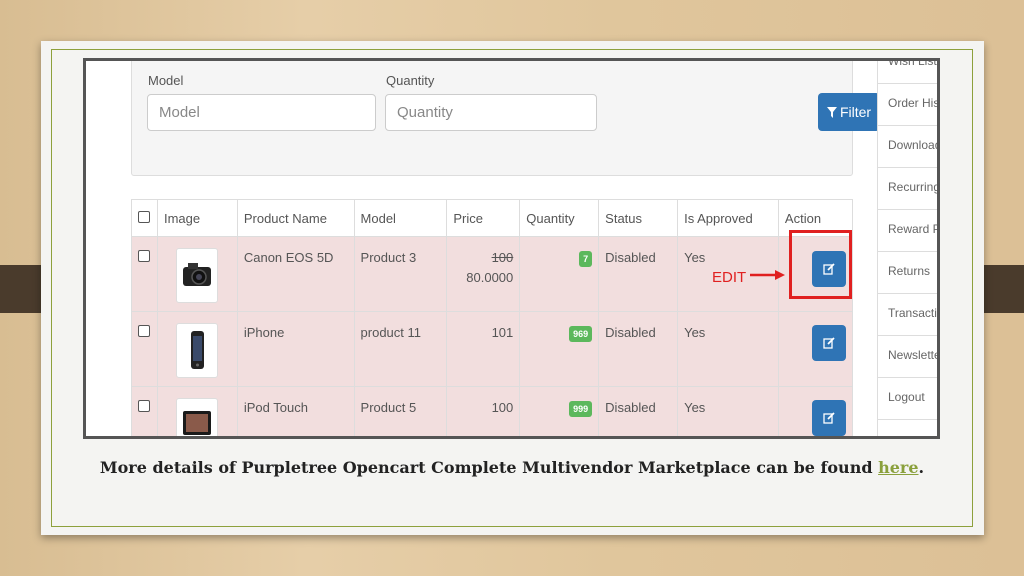 This screenshot has width=1024, height=576. What do you see at coordinates (483, 411) in the screenshot?
I see `product-price: 100` at bounding box center [483, 411].